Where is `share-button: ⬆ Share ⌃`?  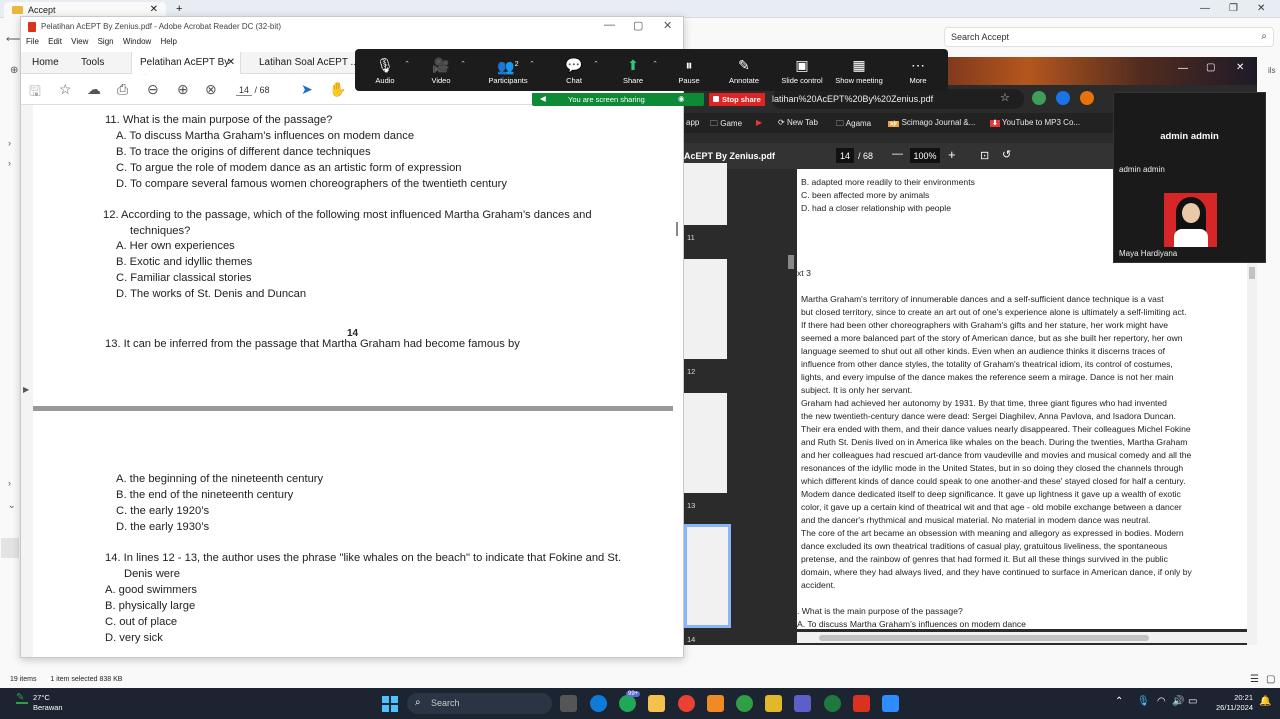
share-button: ⬆ Share ⌃ is located at coordinates (633, 70).